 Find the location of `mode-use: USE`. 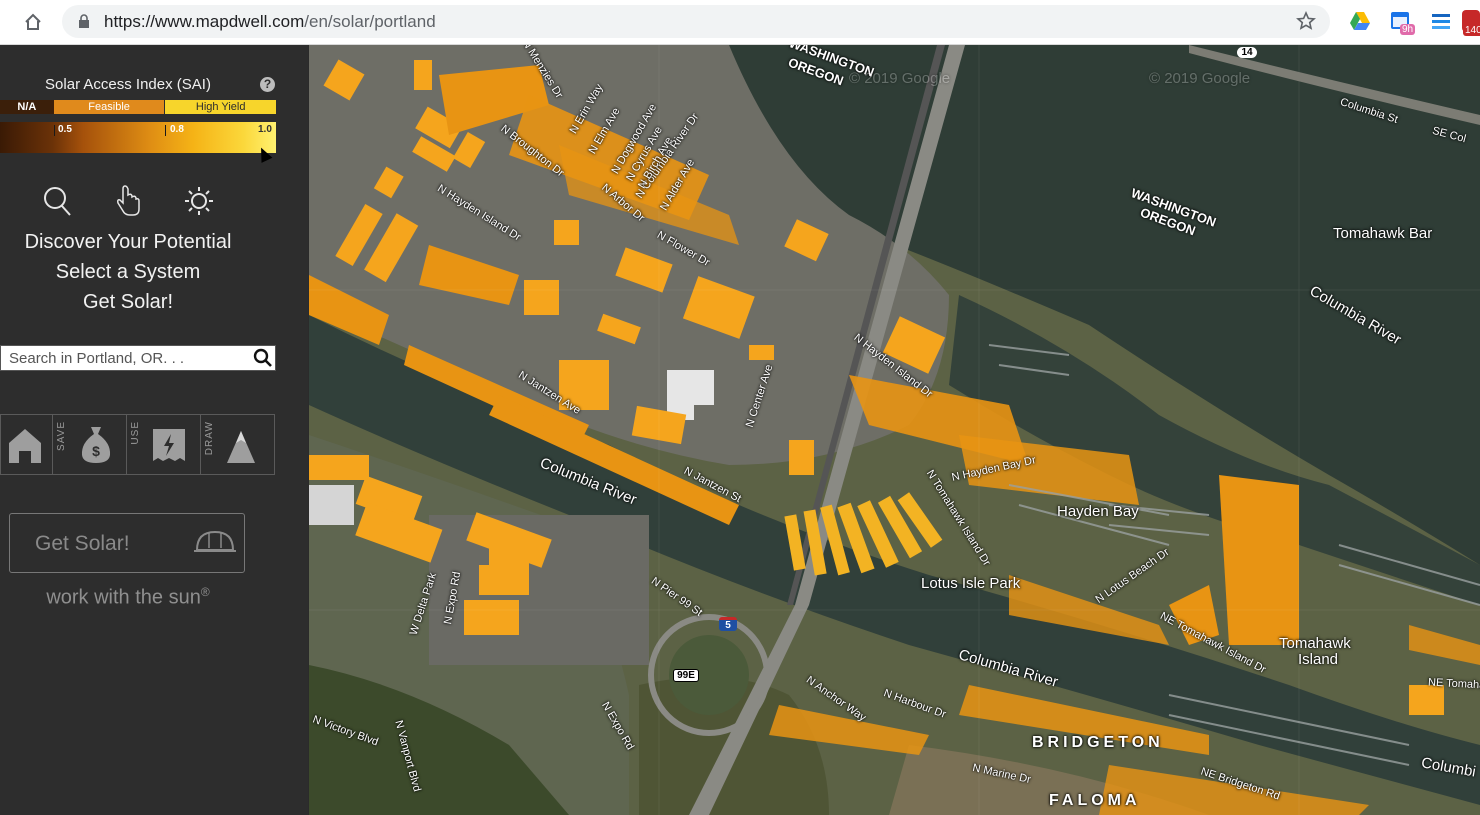

mode-use: USE is located at coordinates (164, 444).